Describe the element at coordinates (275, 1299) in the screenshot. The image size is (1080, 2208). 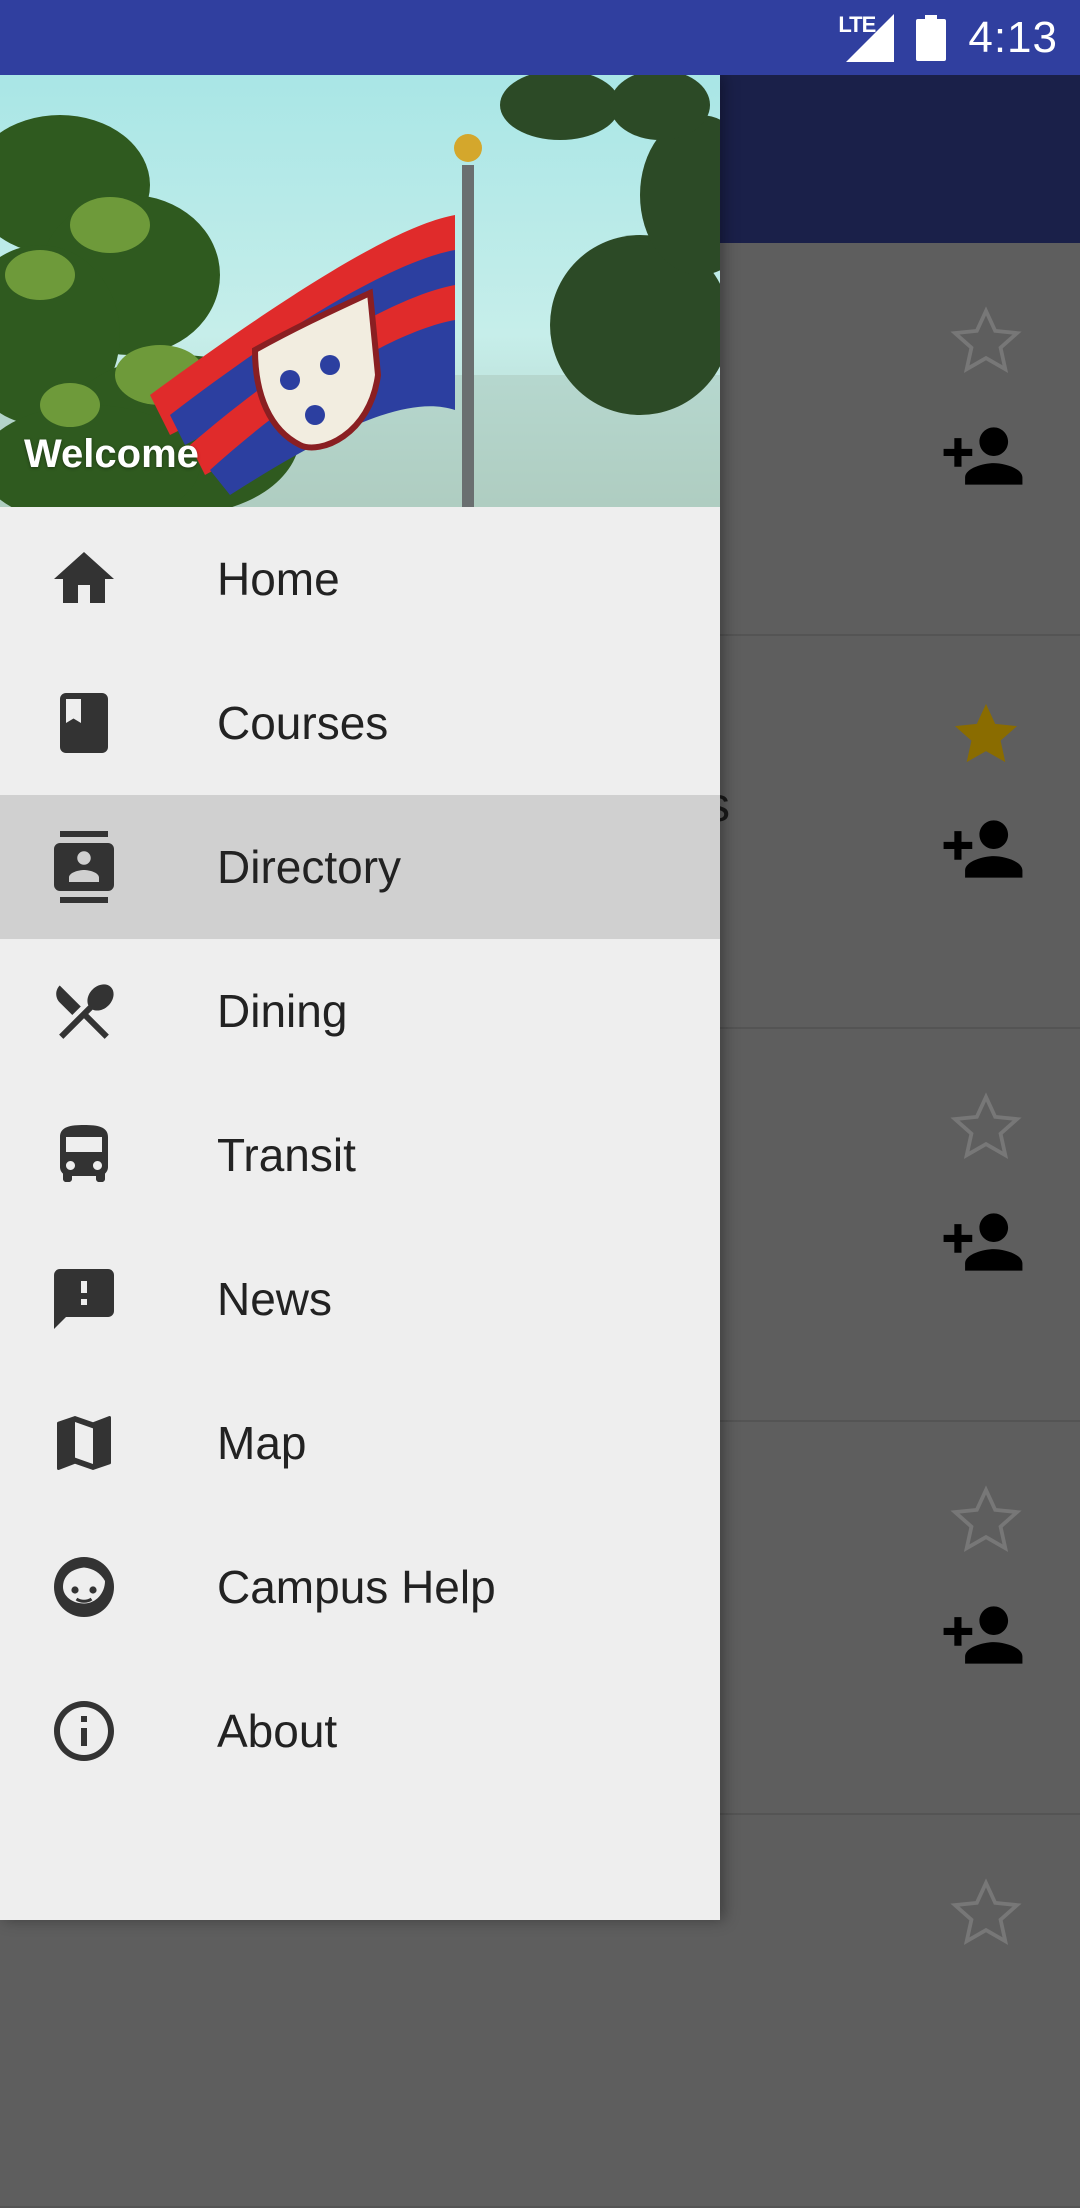
I see `menu-item-label: News` at that location.